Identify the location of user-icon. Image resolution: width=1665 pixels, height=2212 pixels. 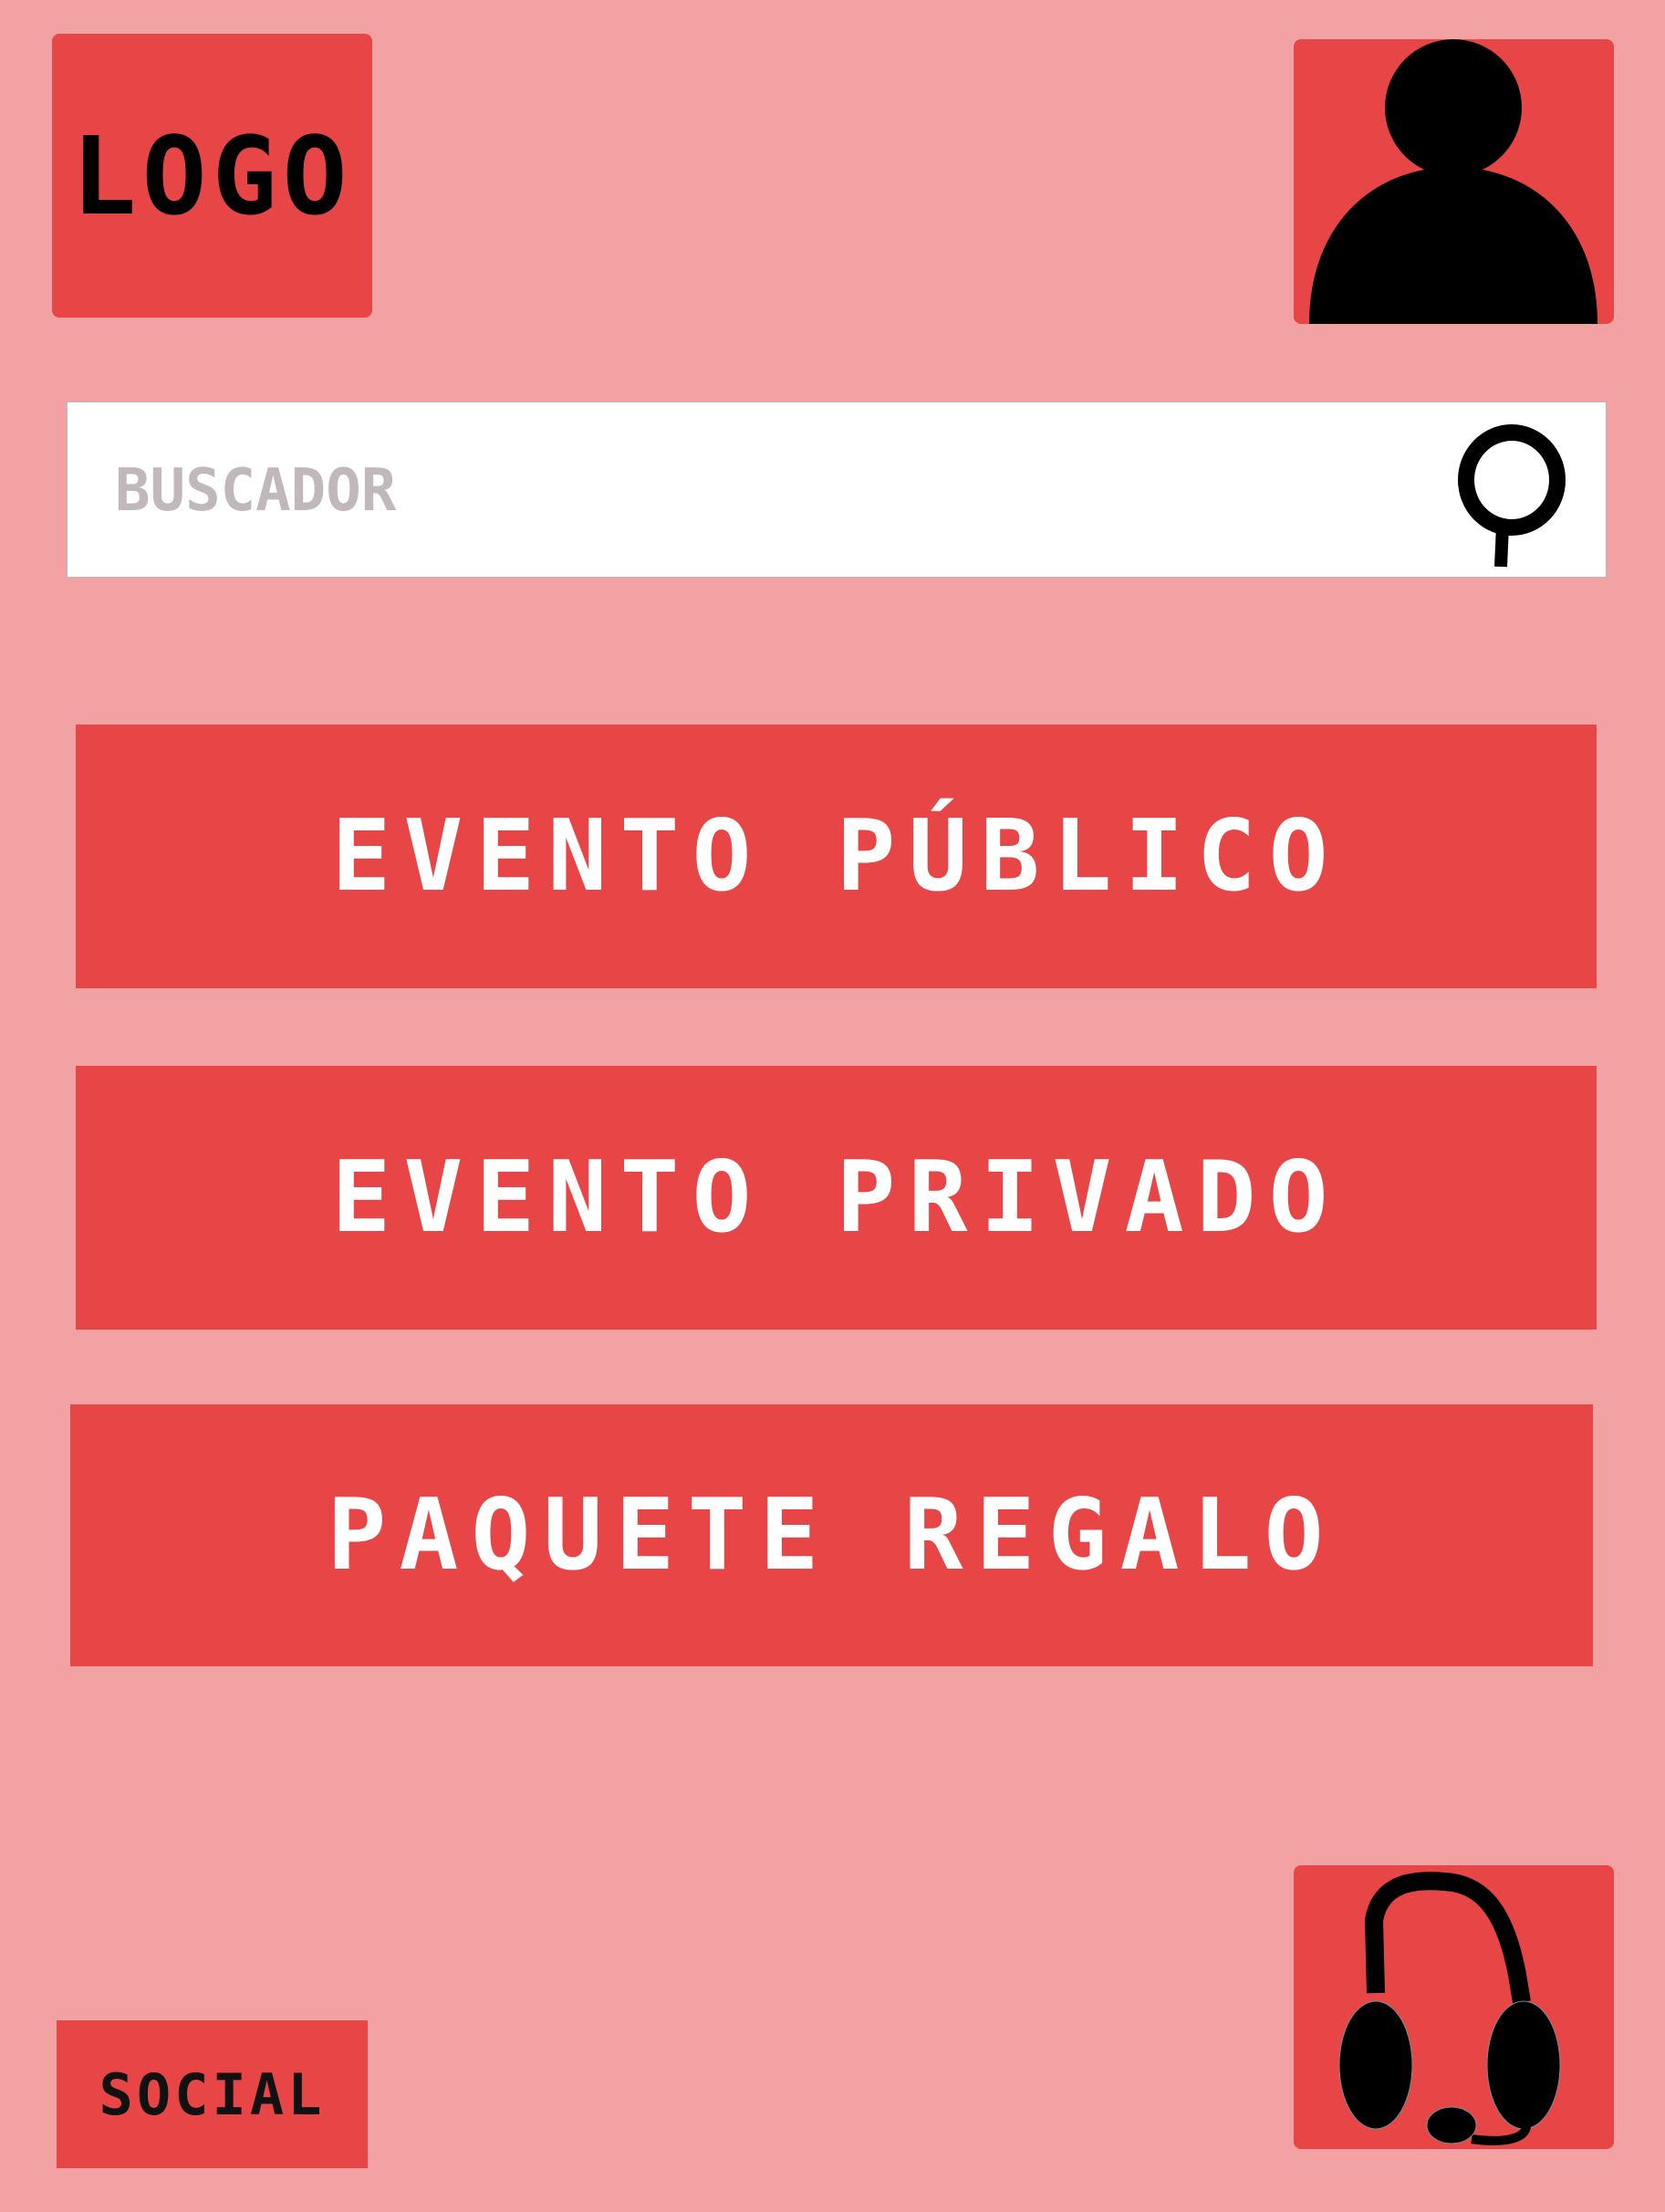
(1453, 181).